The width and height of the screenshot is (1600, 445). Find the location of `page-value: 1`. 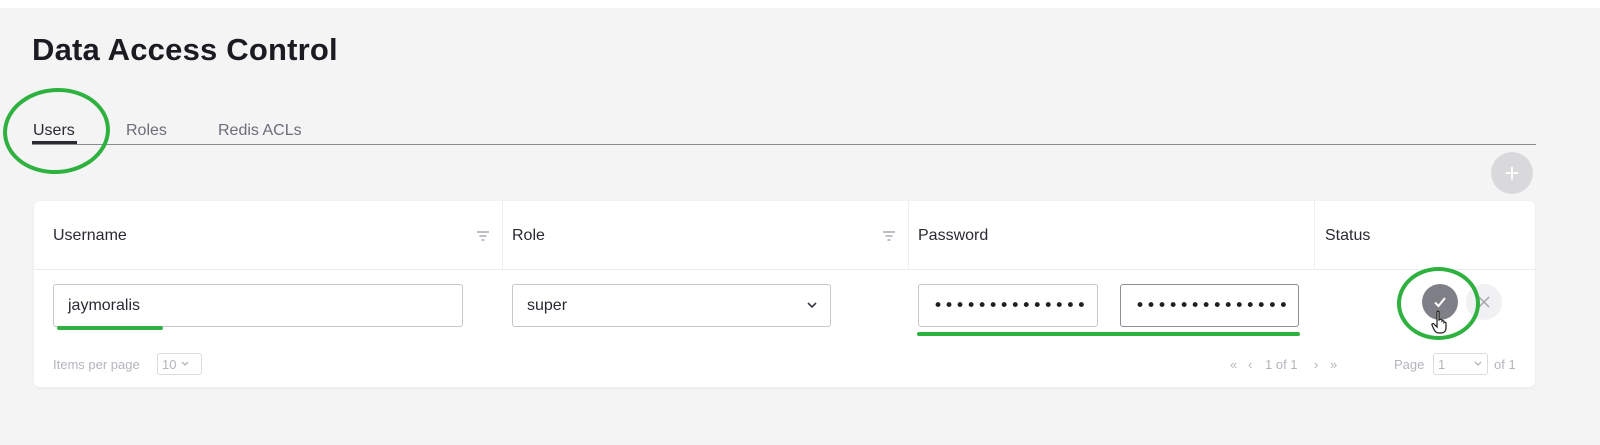

page-value: 1 is located at coordinates (1442, 364).